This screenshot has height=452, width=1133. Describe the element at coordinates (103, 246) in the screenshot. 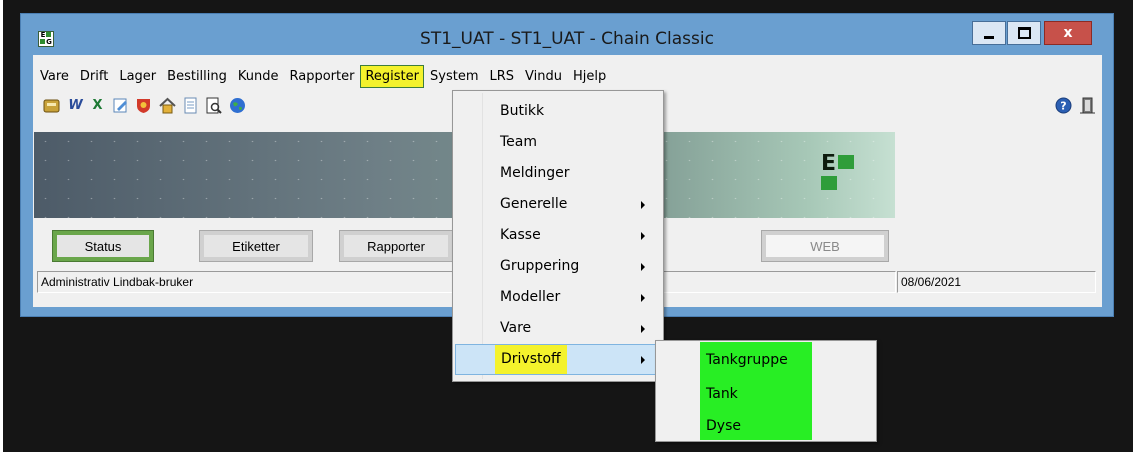

I see `status-button: Status` at that location.